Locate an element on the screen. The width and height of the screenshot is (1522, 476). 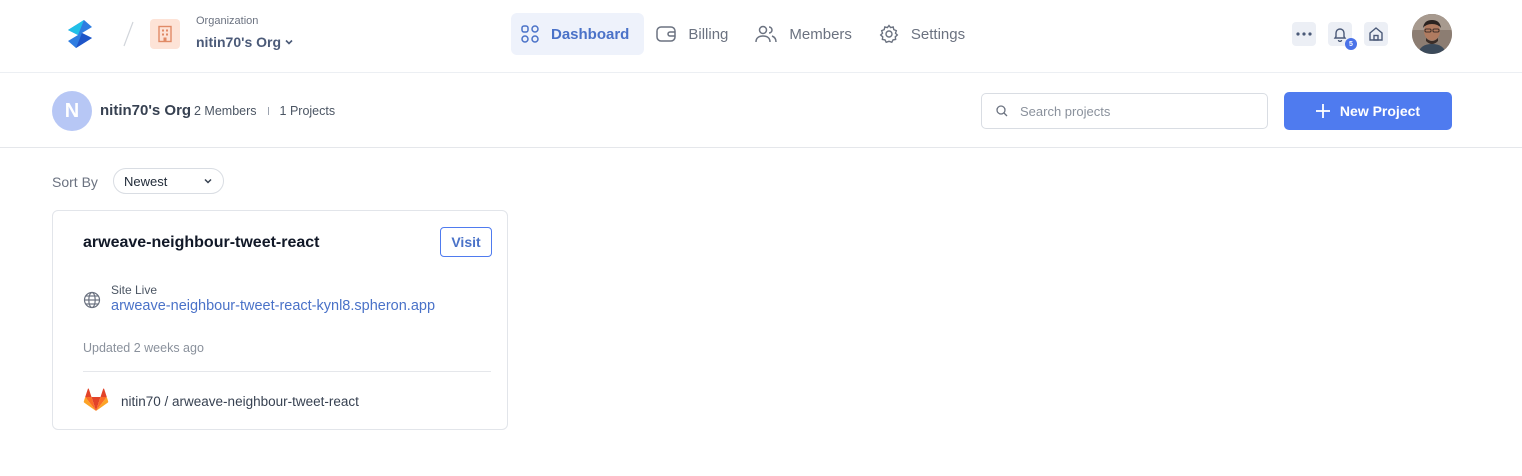
nav-dashboard: Dashboard is located at coordinates (578, 34).